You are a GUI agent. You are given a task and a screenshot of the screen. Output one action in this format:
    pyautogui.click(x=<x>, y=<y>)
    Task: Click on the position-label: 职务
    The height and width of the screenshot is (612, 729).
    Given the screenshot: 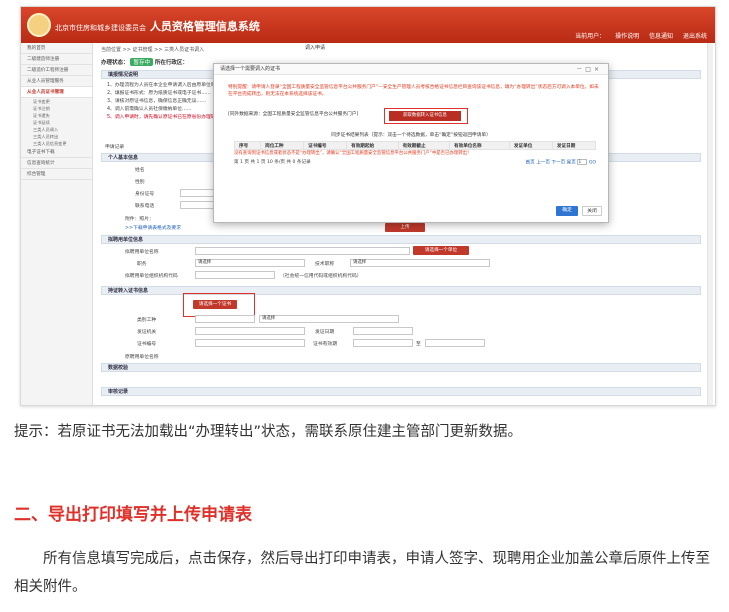 What is the action you would take?
    pyautogui.click(x=142, y=264)
    